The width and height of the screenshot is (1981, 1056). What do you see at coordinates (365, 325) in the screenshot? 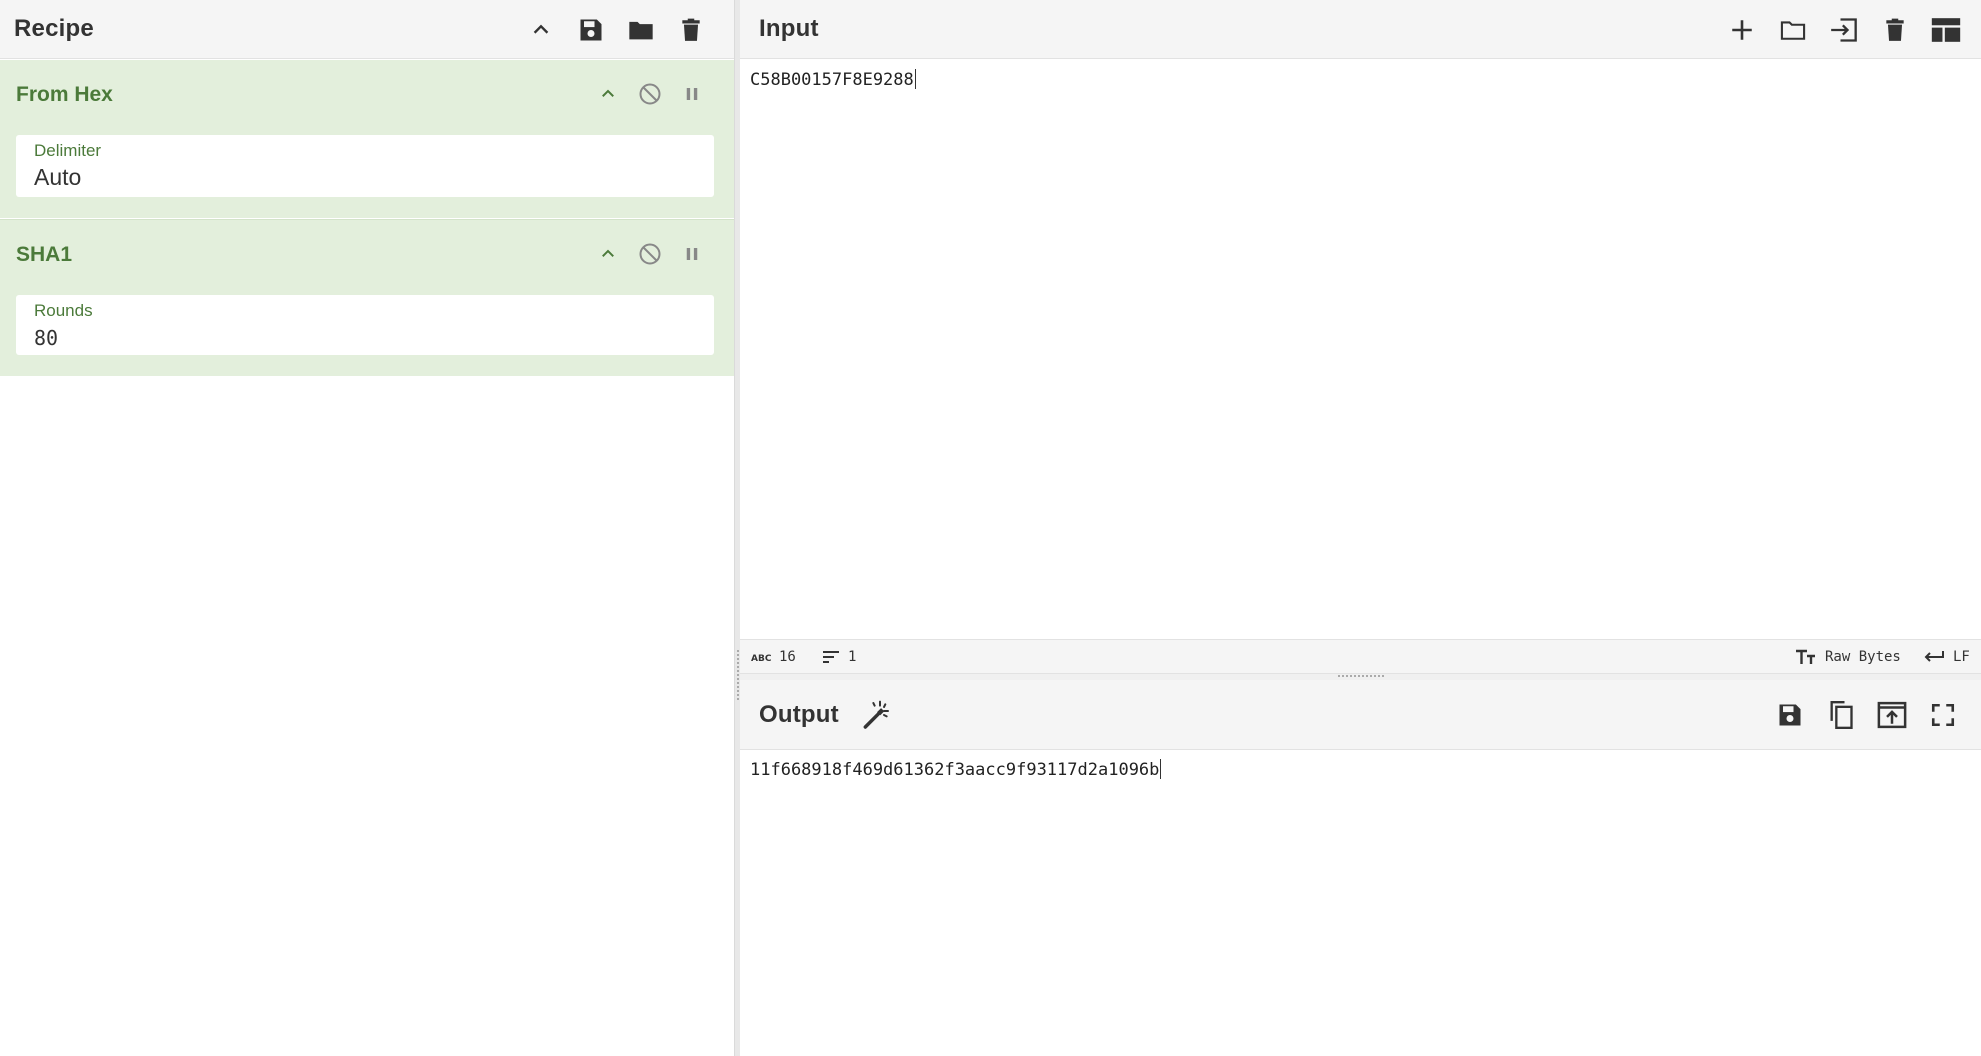
I see `rounds-field: Rounds 80` at bounding box center [365, 325].